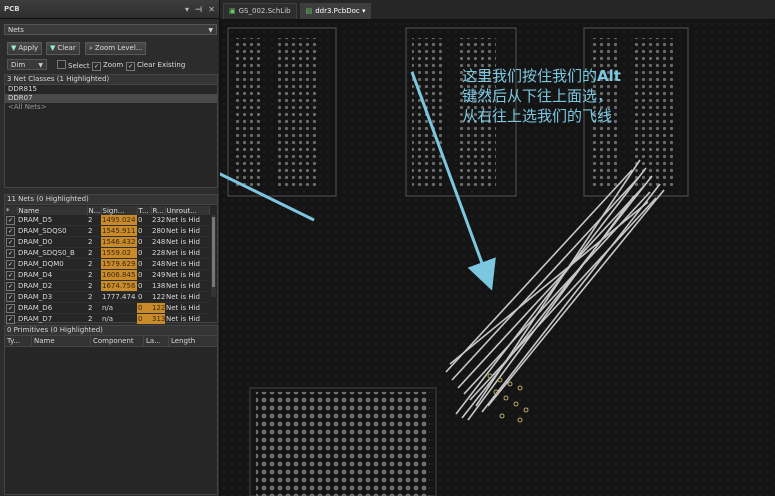 This screenshot has height=496, width=775. Describe the element at coordinates (107, 220) in the screenshot. I see `table-row: ✓ DRAM_D5 2 1495.024 0 232 Net is Hid` at that location.